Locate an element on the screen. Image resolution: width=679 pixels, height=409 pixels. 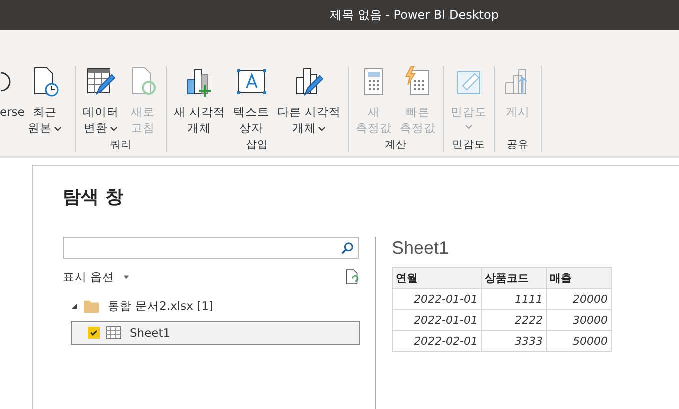
ribbon-button: 텍스트 상자 is located at coordinates (251, 102).